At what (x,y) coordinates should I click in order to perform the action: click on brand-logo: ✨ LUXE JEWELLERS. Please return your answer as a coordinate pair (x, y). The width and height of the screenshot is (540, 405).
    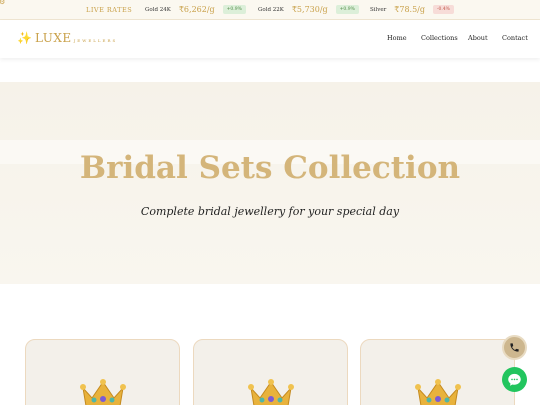
    Looking at the image, I should click on (67, 38).